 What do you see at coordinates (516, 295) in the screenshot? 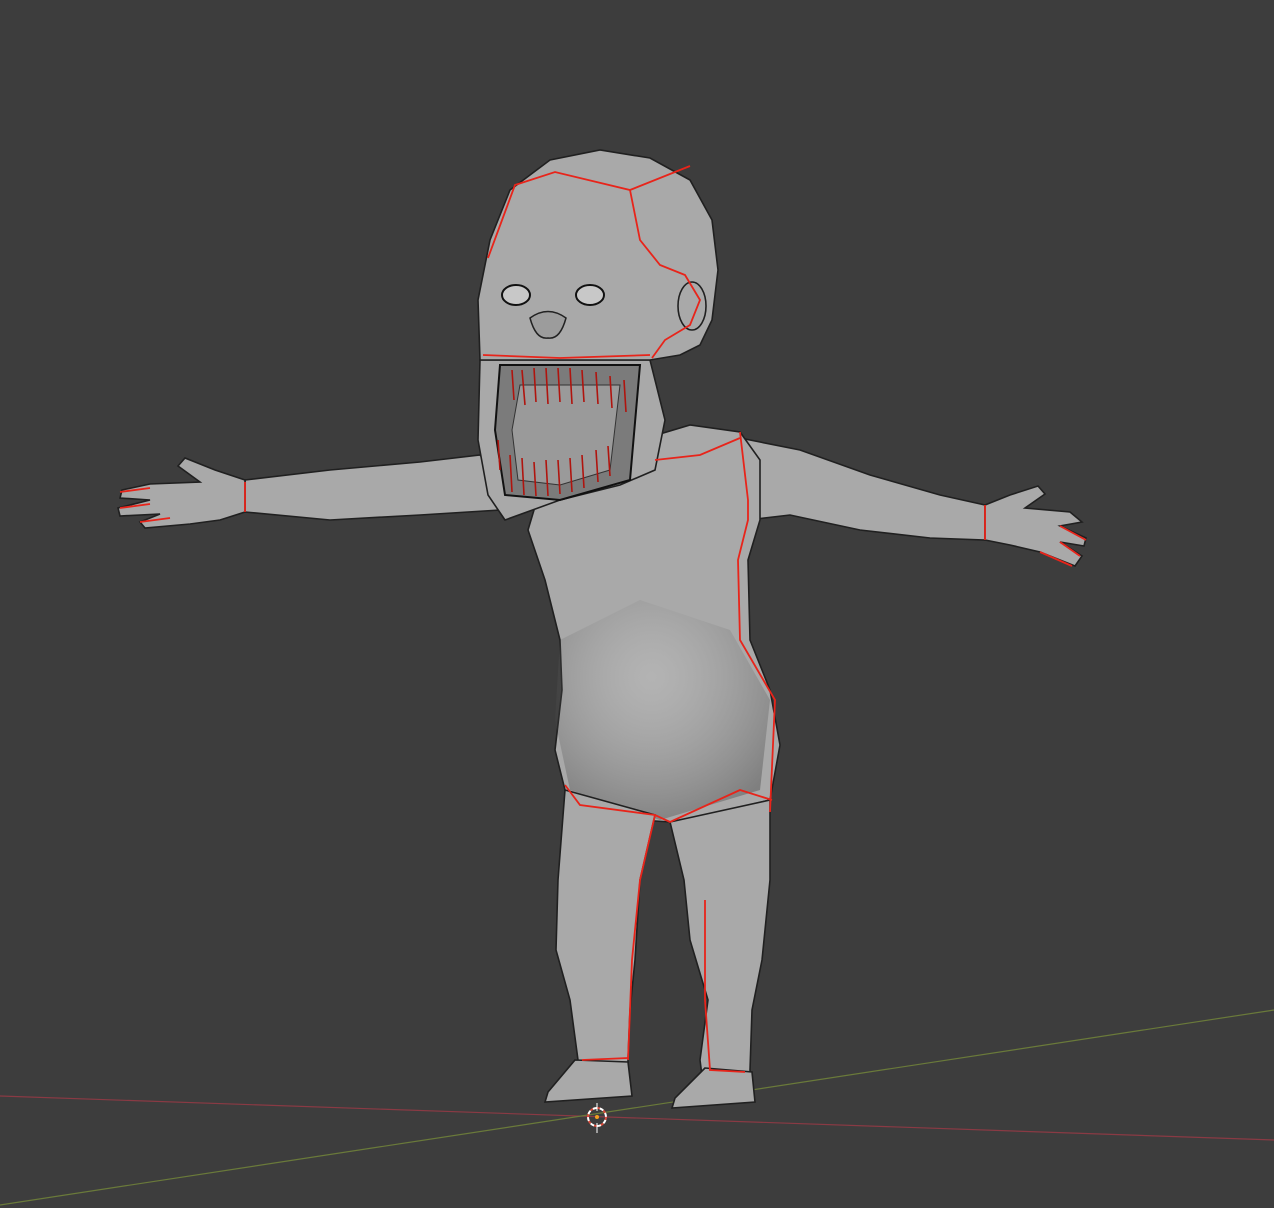
I see `left-eye` at bounding box center [516, 295].